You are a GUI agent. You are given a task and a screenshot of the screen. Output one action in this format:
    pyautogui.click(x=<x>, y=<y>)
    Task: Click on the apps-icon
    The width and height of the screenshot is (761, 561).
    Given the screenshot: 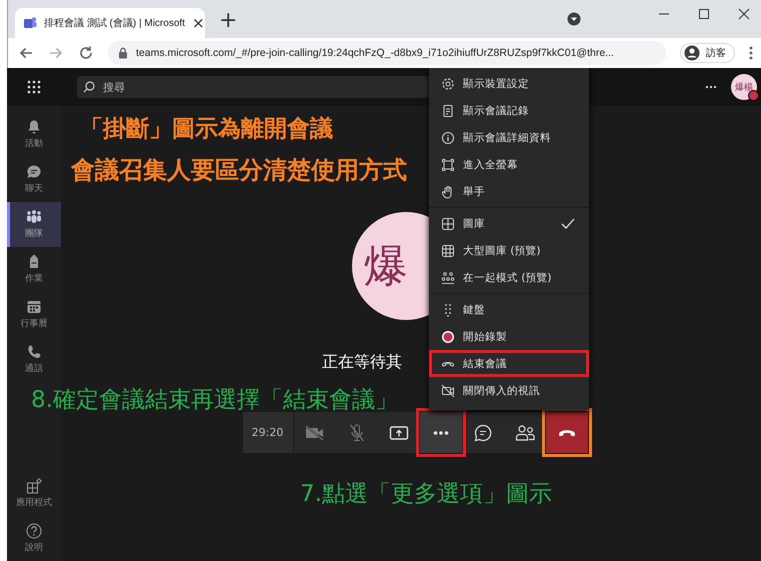 What is the action you would take?
    pyautogui.click(x=34, y=486)
    